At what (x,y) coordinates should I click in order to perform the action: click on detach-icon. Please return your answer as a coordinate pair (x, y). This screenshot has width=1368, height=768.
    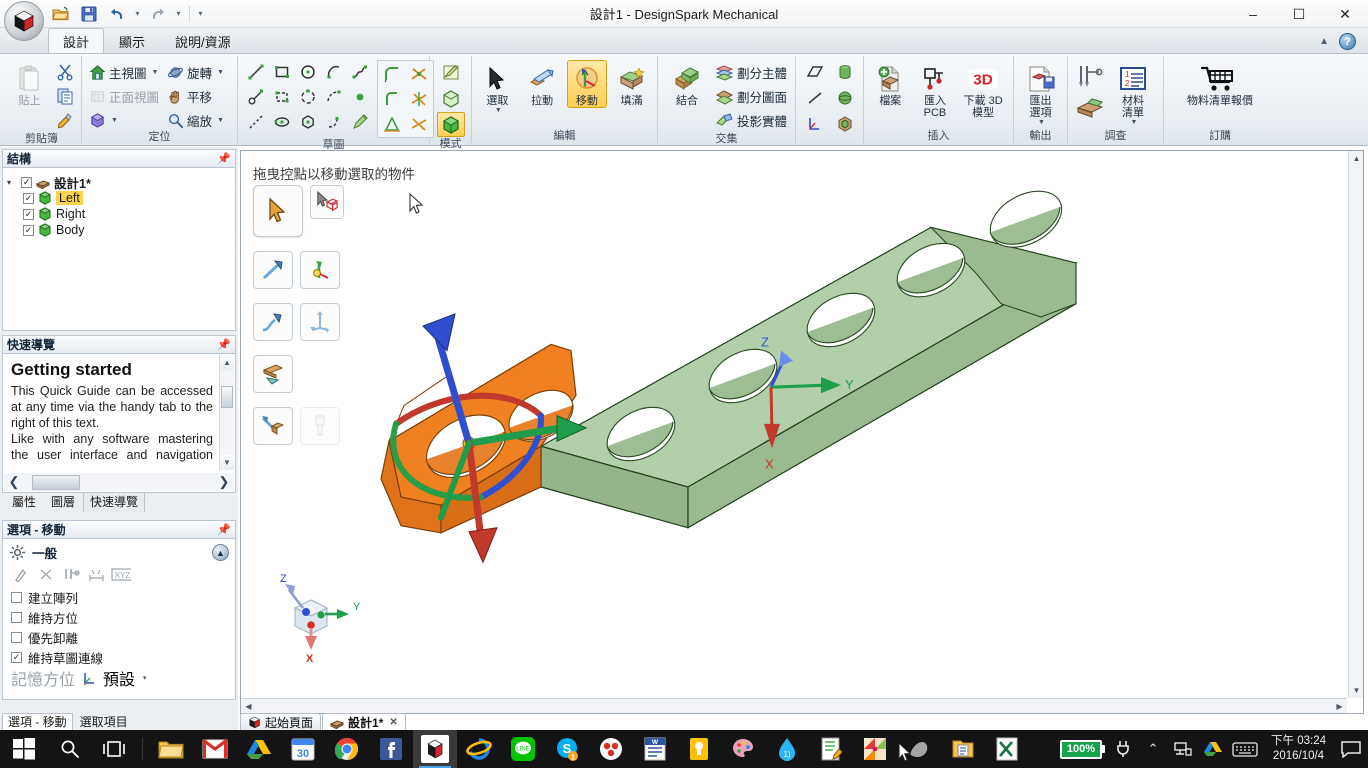
    Looking at the image, I should click on (46, 574).